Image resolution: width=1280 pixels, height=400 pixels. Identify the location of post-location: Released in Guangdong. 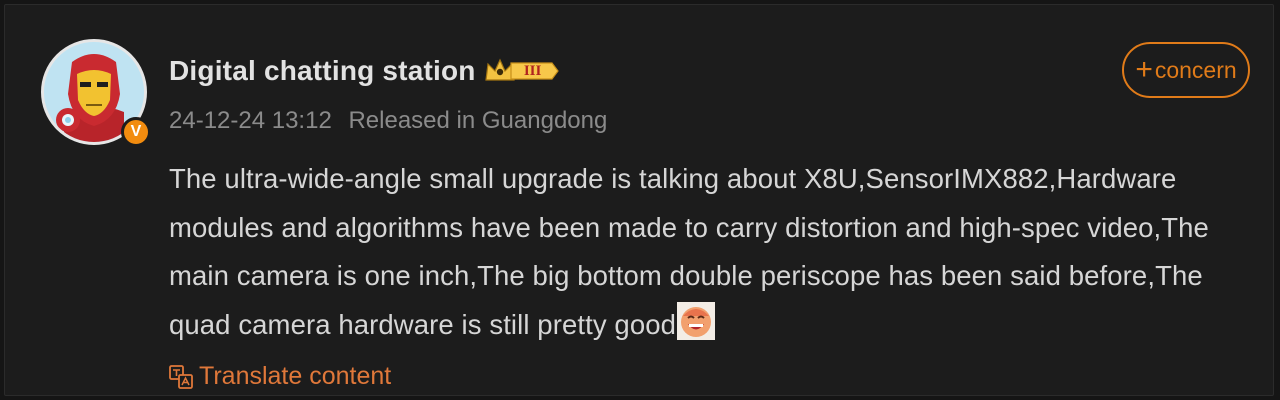
(478, 120).